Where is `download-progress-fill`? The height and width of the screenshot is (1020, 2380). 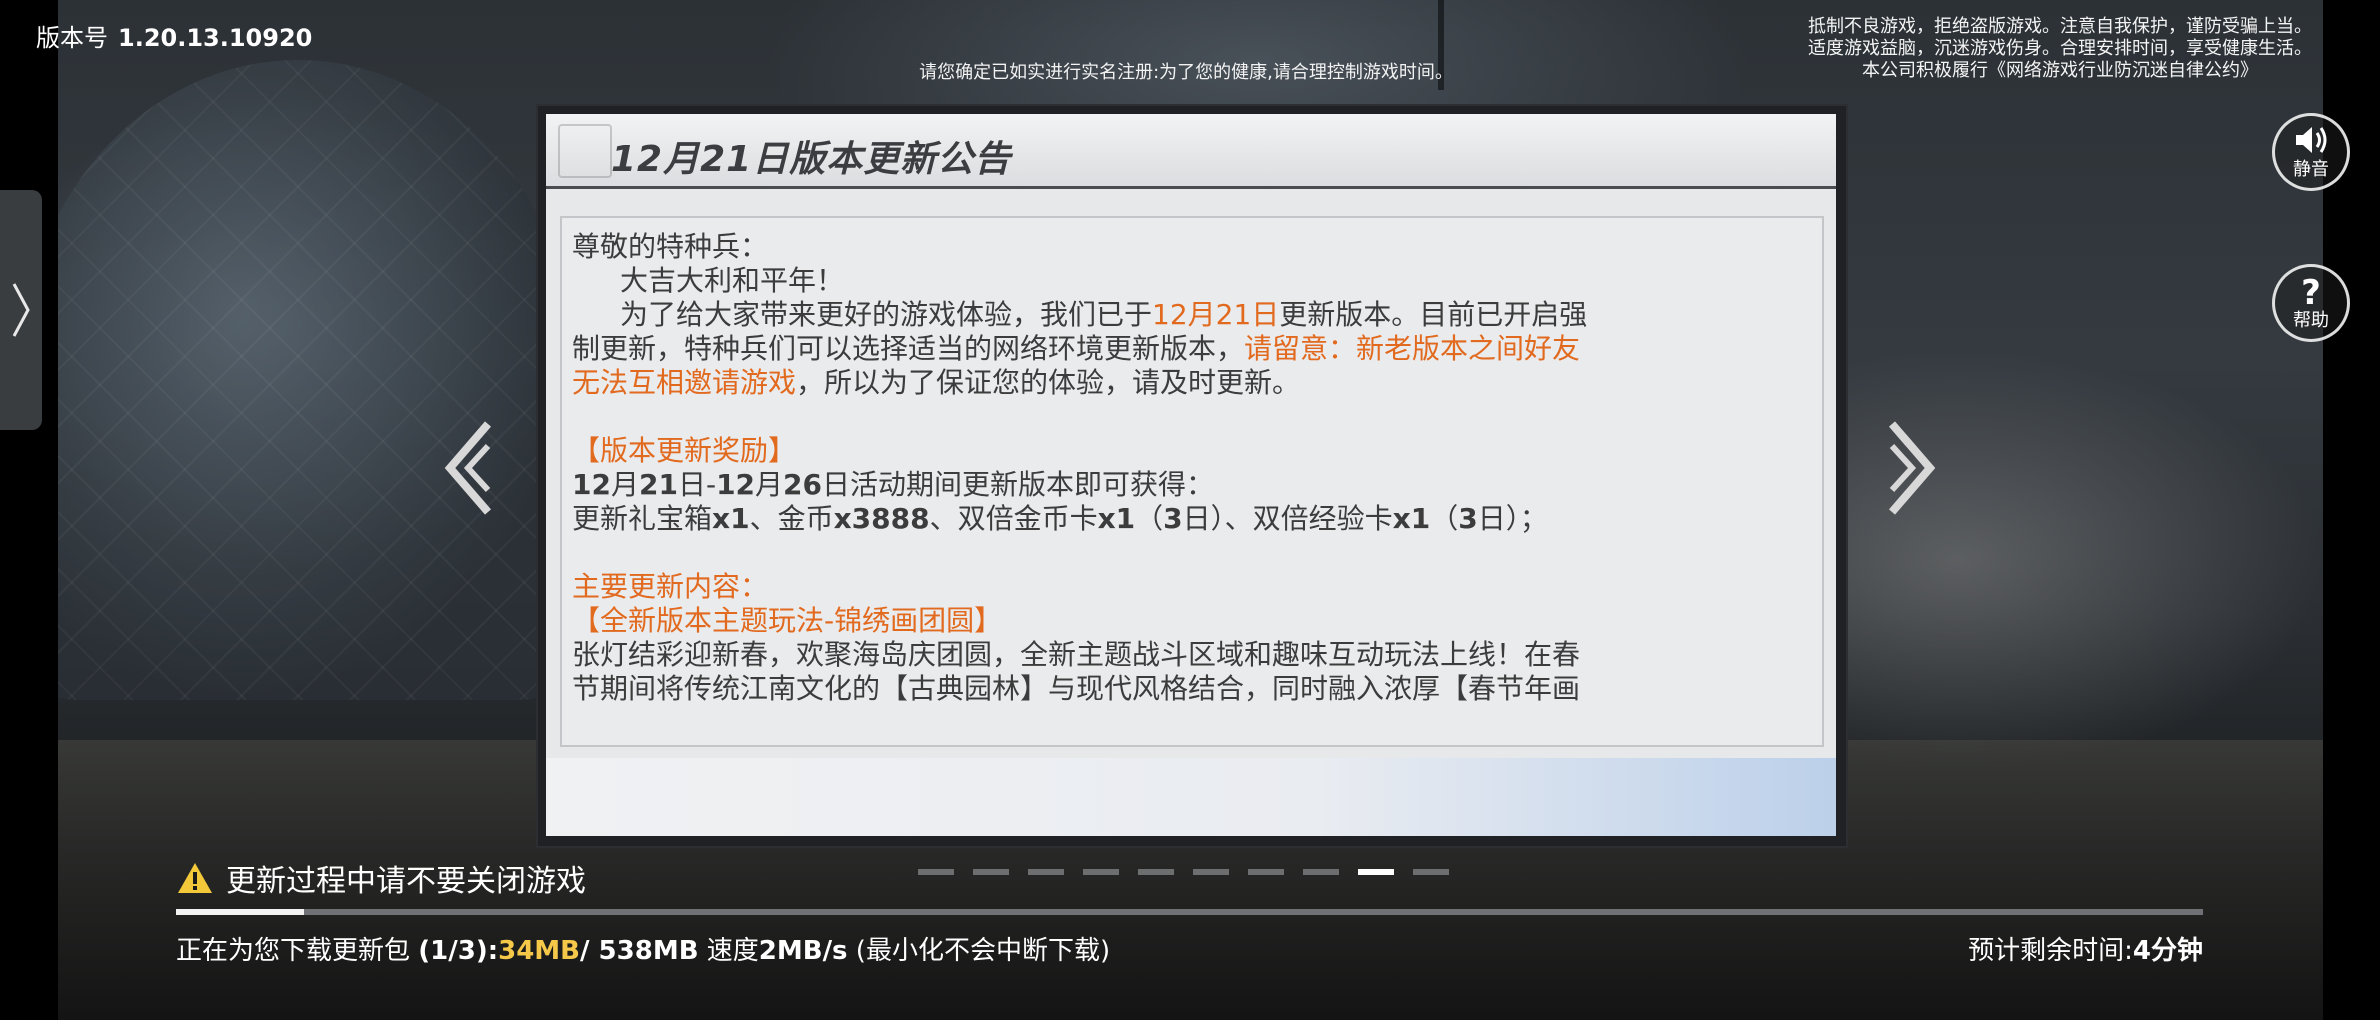
download-progress-fill is located at coordinates (240, 912).